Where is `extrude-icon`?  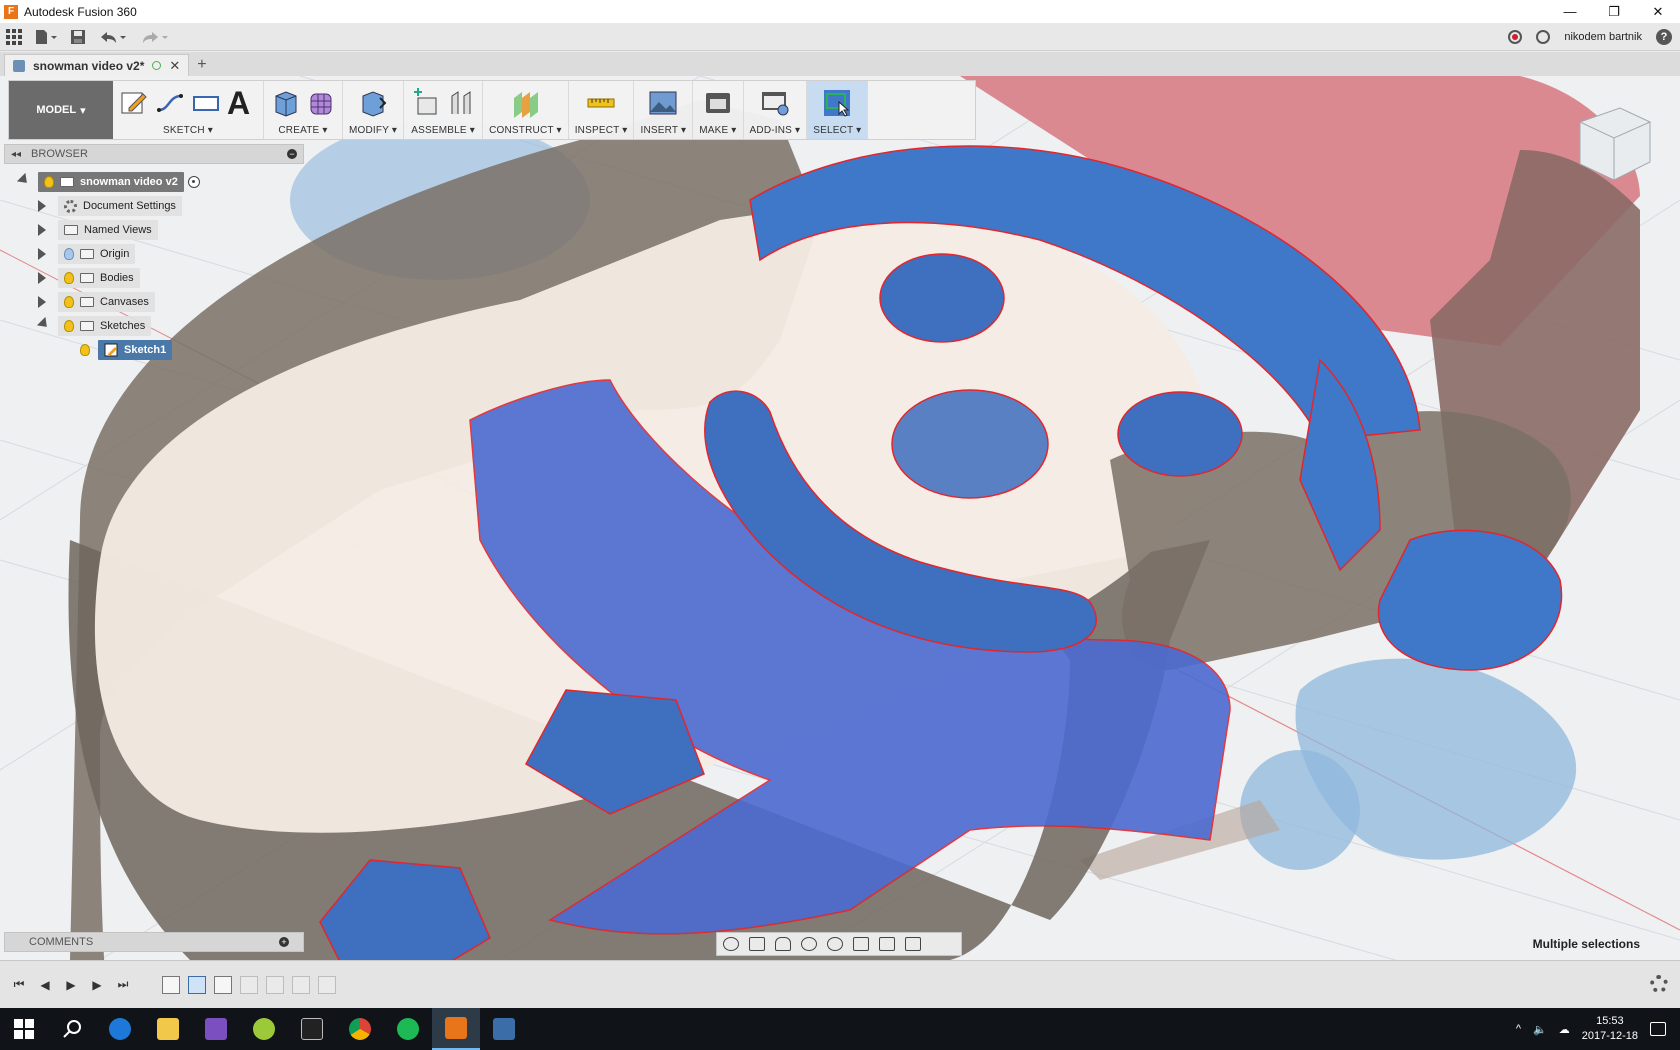
extrude-icon is located at coordinates (285, 103).